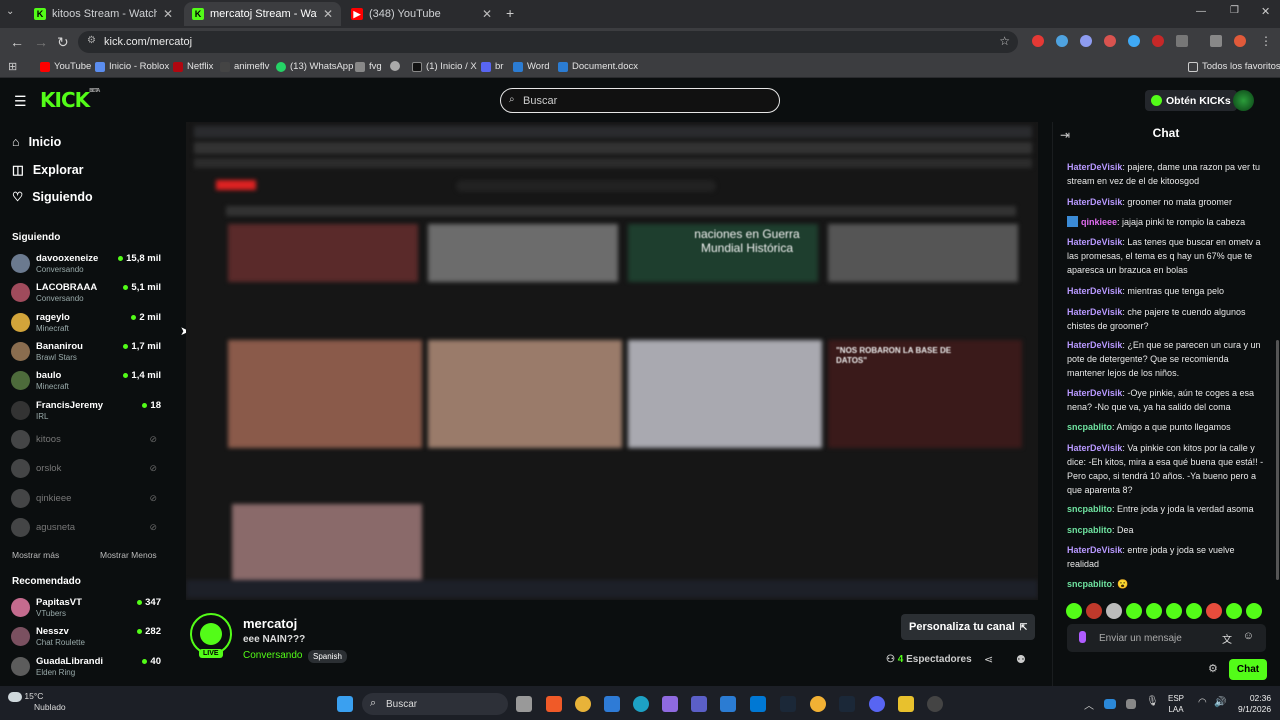 The width and height of the screenshot is (1280, 720). Describe the element at coordinates (52, 197) in the screenshot. I see `nav-siguiendo: ♡ Siguiendo` at that location.